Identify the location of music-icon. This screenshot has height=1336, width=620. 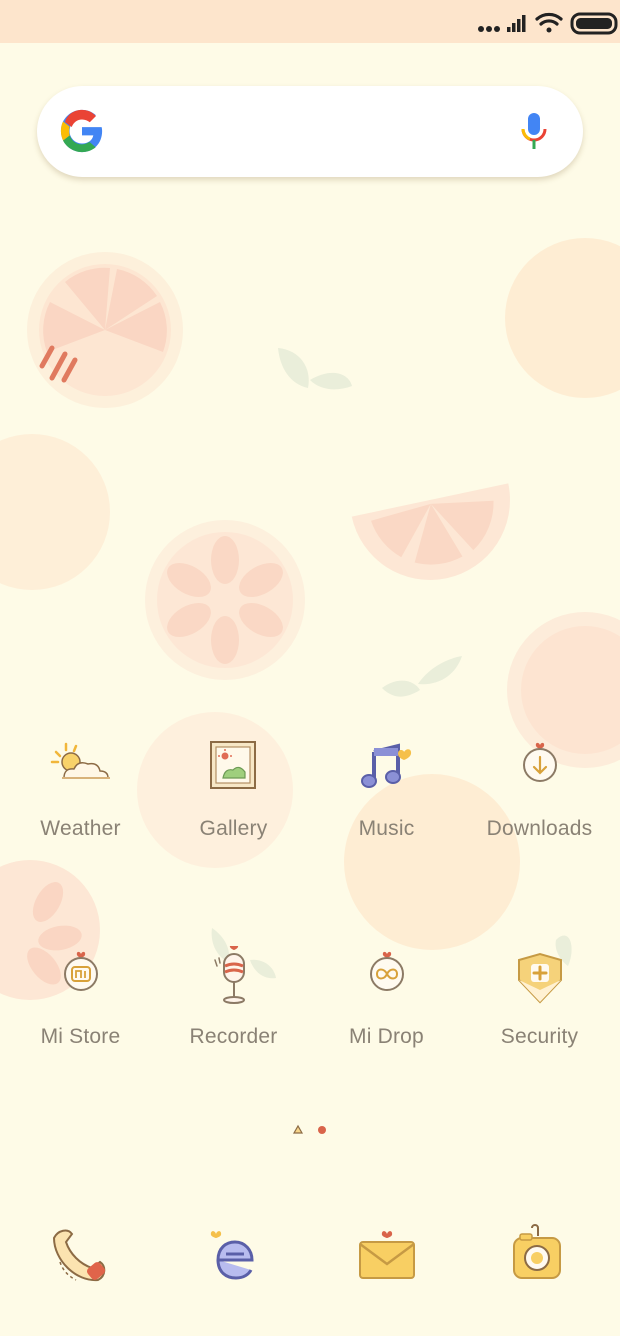
(386, 765).